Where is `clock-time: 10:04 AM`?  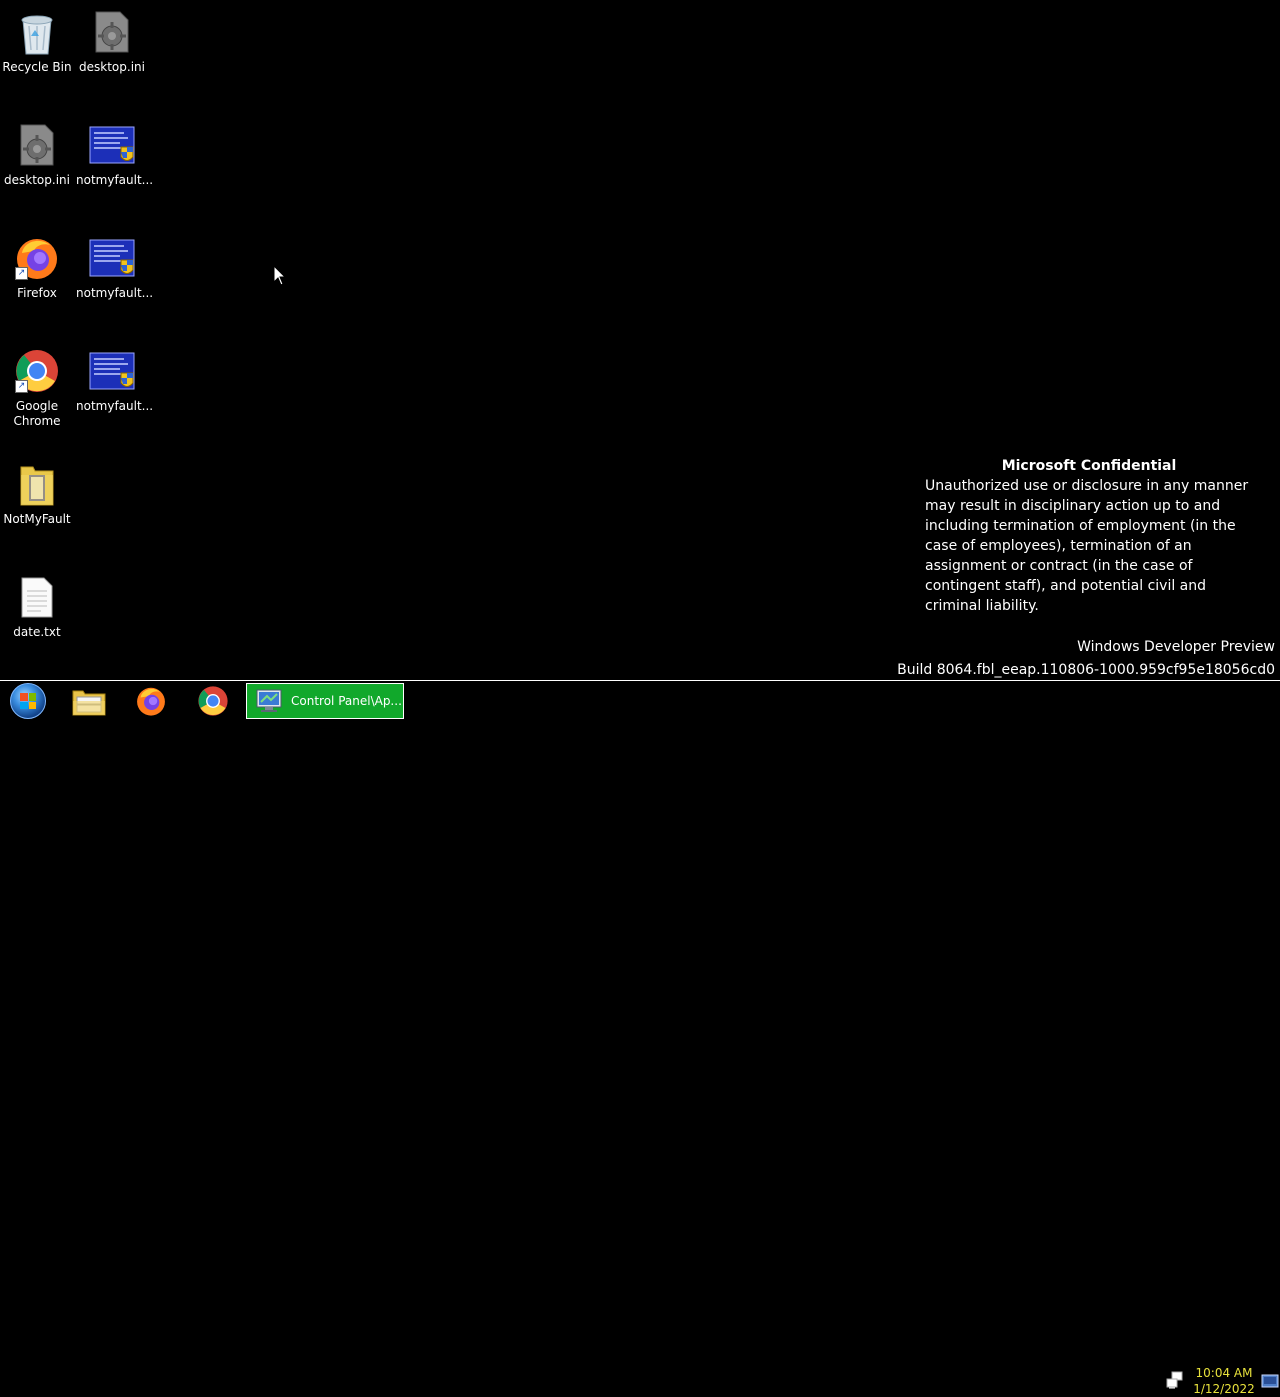
clock-time: 10:04 AM is located at coordinates (1224, 1373).